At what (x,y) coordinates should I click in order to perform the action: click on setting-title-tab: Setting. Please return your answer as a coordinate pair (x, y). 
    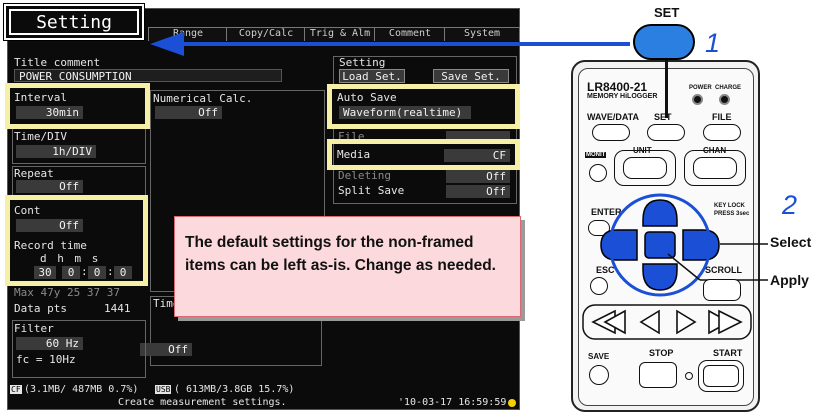
    Looking at the image, I should click on (74, 22).